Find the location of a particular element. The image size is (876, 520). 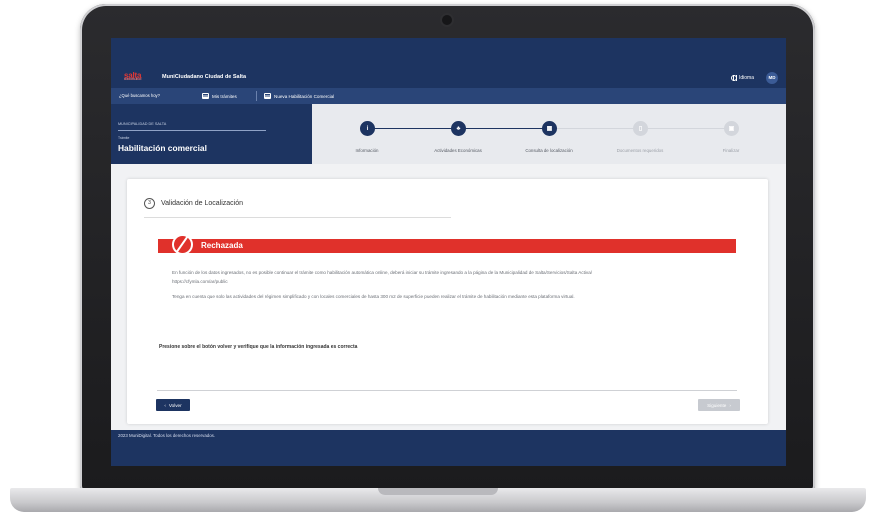

nav-new-procedure: Nueva Habilitación Comercial is located at coordinates (299, 96).